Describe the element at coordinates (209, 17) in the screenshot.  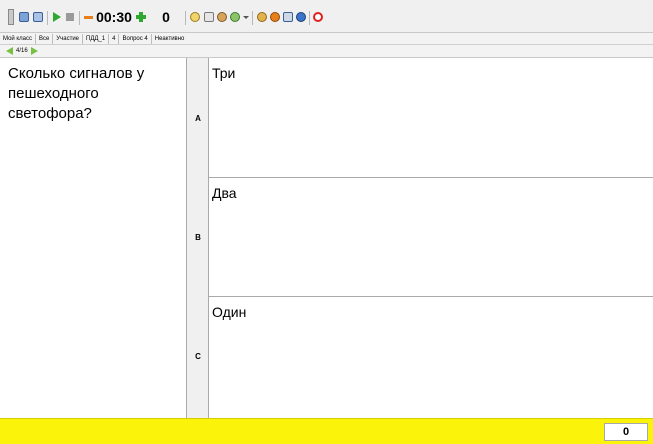
I see `list-icon` at that location.